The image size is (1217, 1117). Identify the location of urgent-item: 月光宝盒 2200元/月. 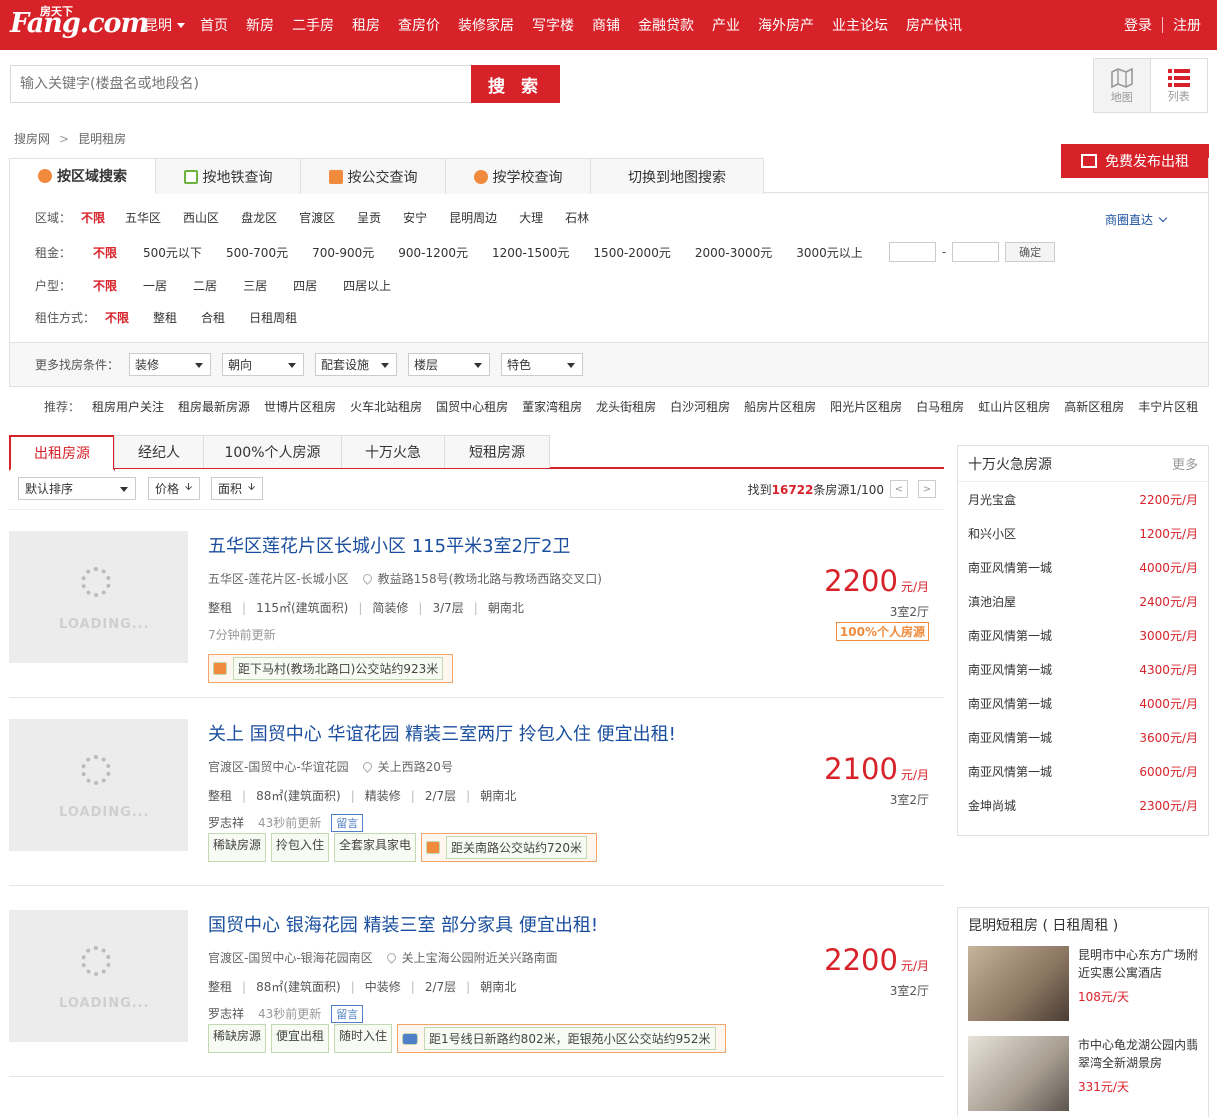
(1083, 499).